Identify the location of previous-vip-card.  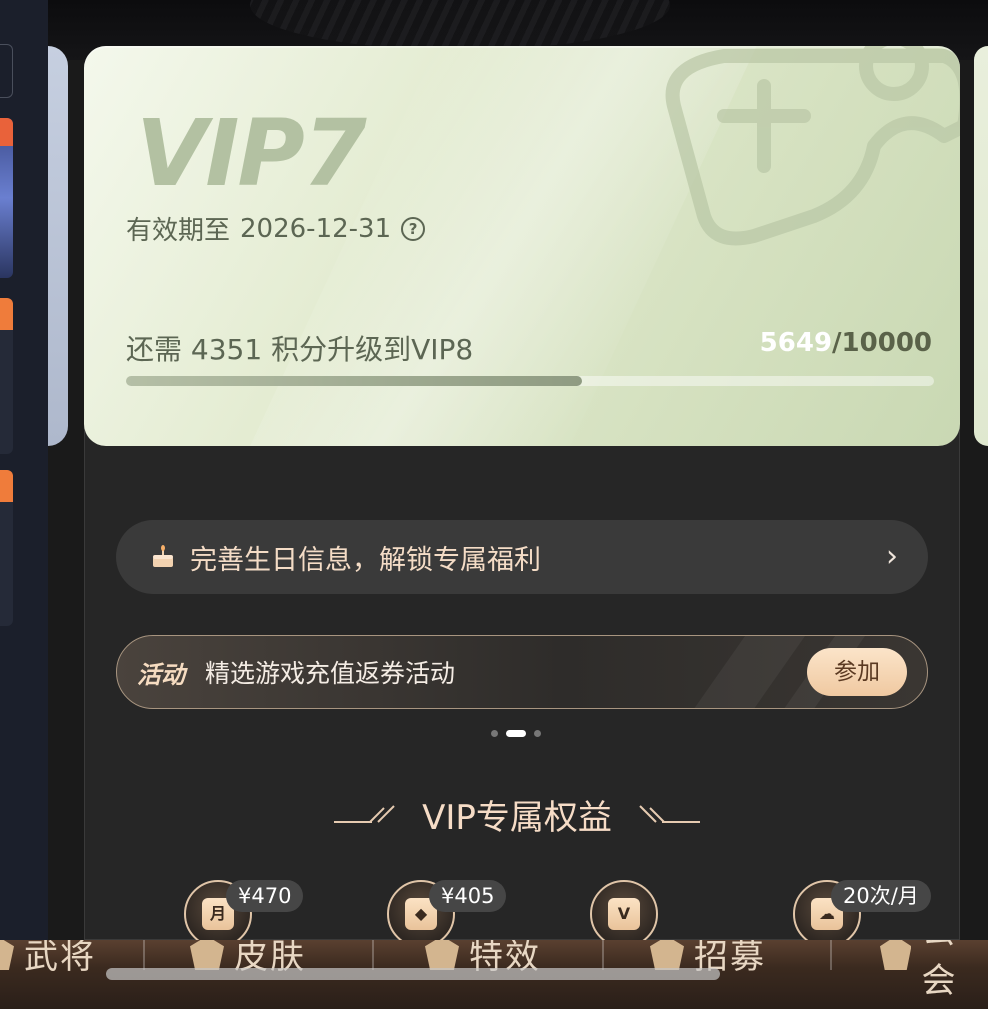
(58, 246).